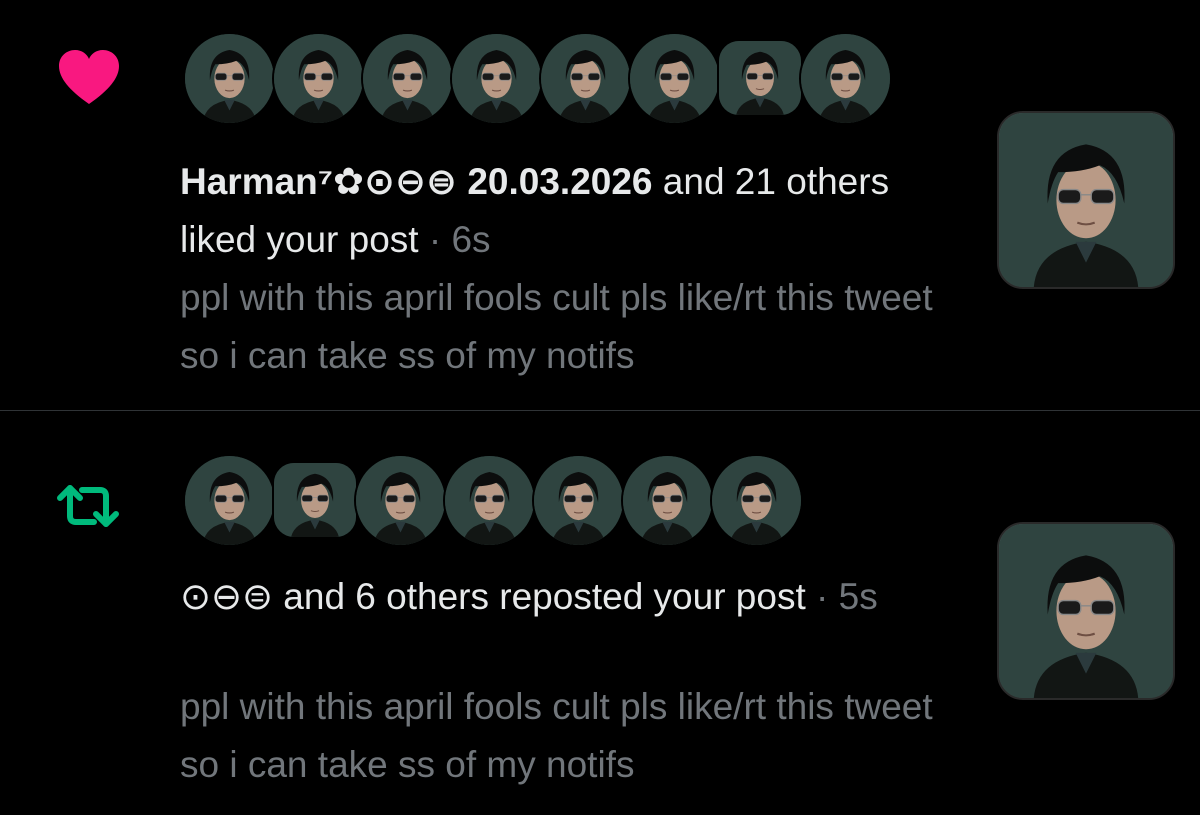 This screenshot has height=815, width=1200. Describe the element at coordinates (471, 239) in the screenshot. I see `timestamp: 6s` at that location.